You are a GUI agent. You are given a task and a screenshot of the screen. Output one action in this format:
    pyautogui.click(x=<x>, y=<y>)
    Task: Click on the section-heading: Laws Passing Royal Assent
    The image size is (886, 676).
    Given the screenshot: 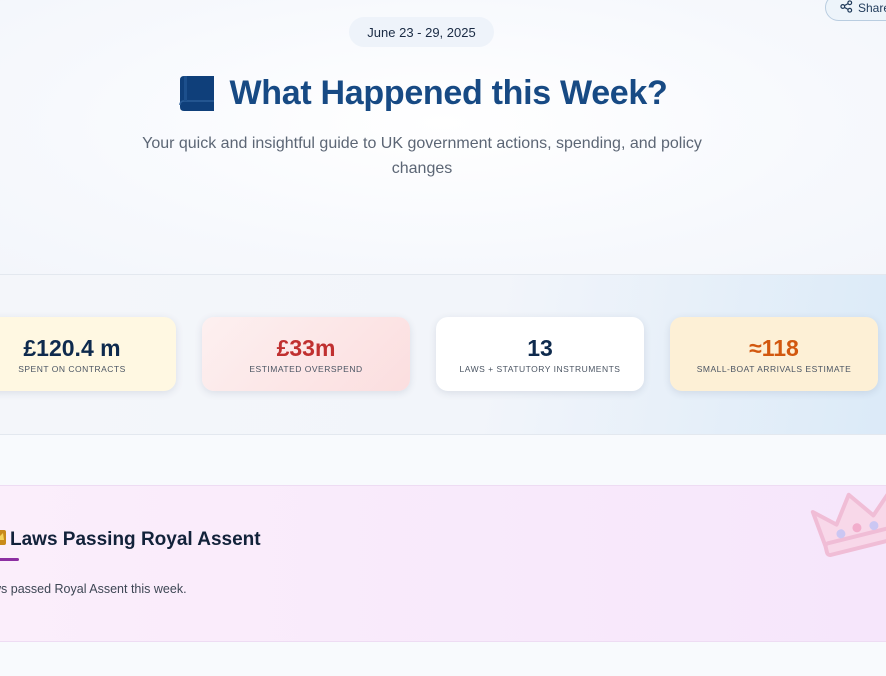 What is the action you would take?
    pyautogui.click(x=130, y=540)
    